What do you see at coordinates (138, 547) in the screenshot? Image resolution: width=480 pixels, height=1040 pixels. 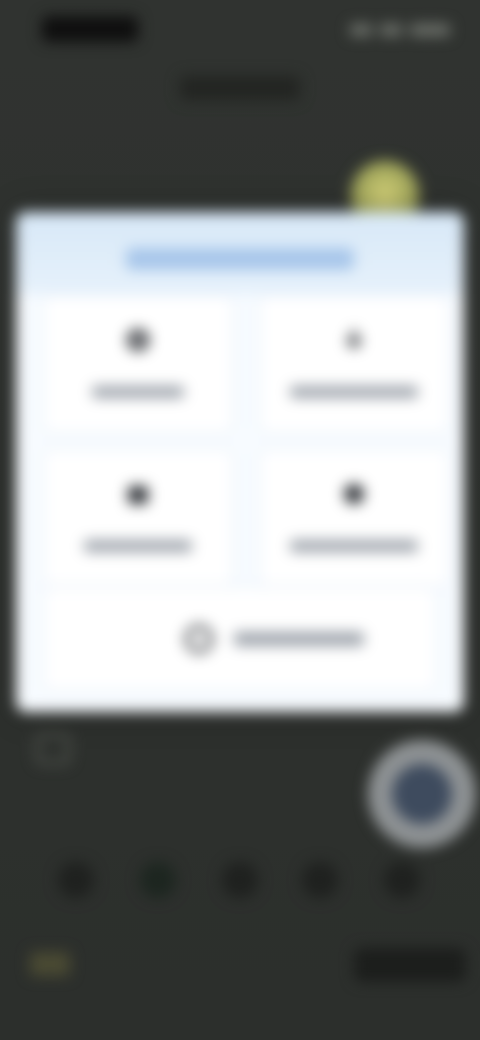 I see `option-3-label` at bounding box center [138, 547].